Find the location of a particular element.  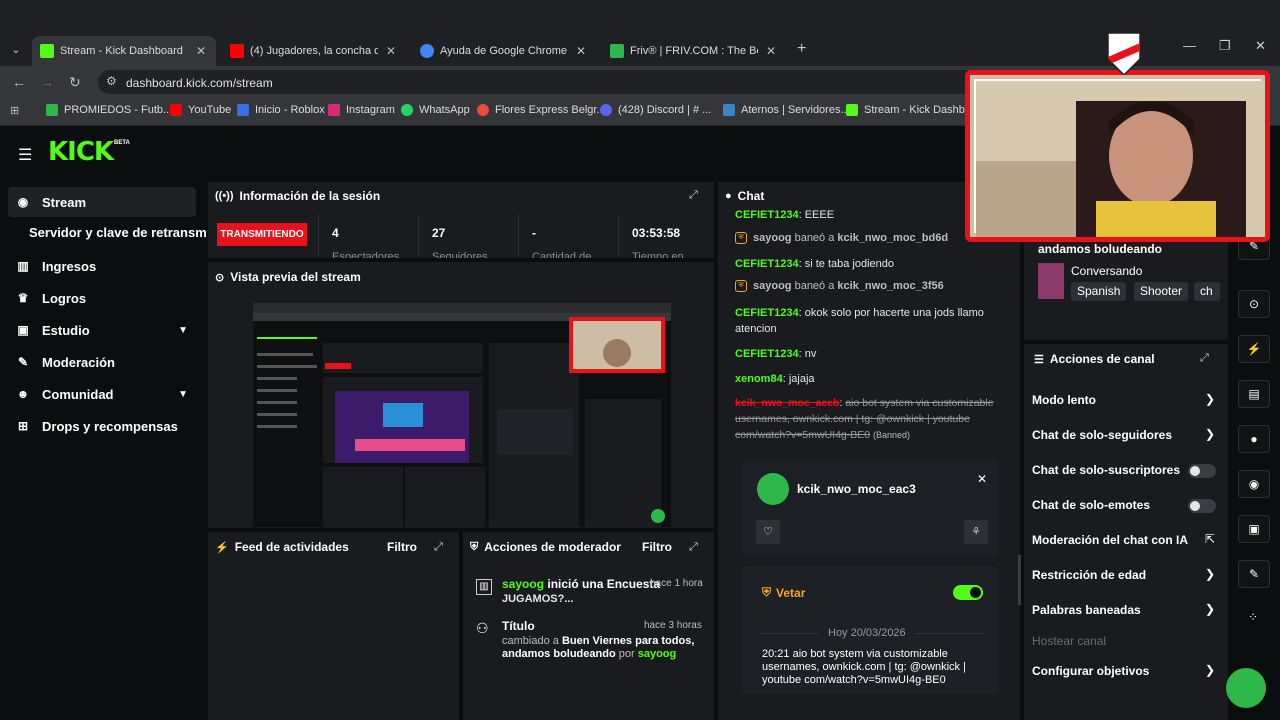

emotes-only-toggle is located at coordinates (1202, 506).